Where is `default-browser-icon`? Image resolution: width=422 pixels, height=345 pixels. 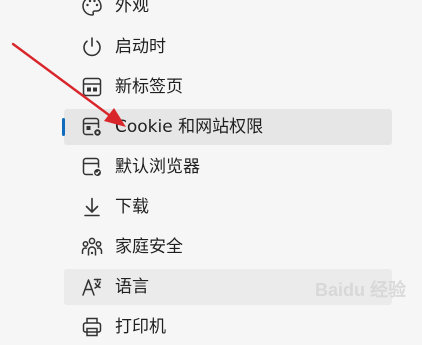
default-browser-icon is located at coordinates (92, 167).